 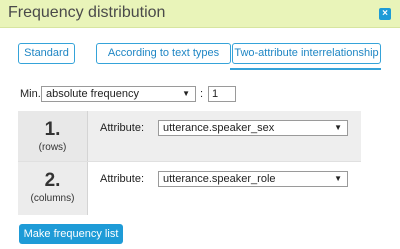 I want to click on row-header: 1. (rows), so click(x=53, y=136).